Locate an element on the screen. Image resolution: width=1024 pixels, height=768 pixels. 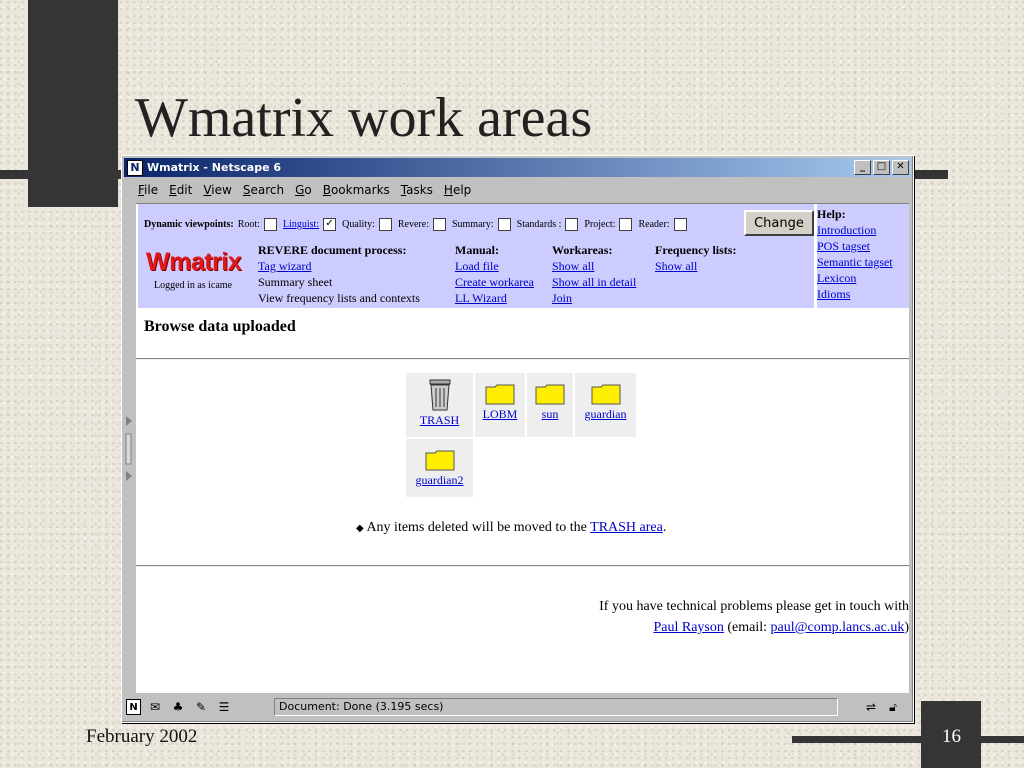
tile-label-trash: TRASH is located at coordinates (439, 420).